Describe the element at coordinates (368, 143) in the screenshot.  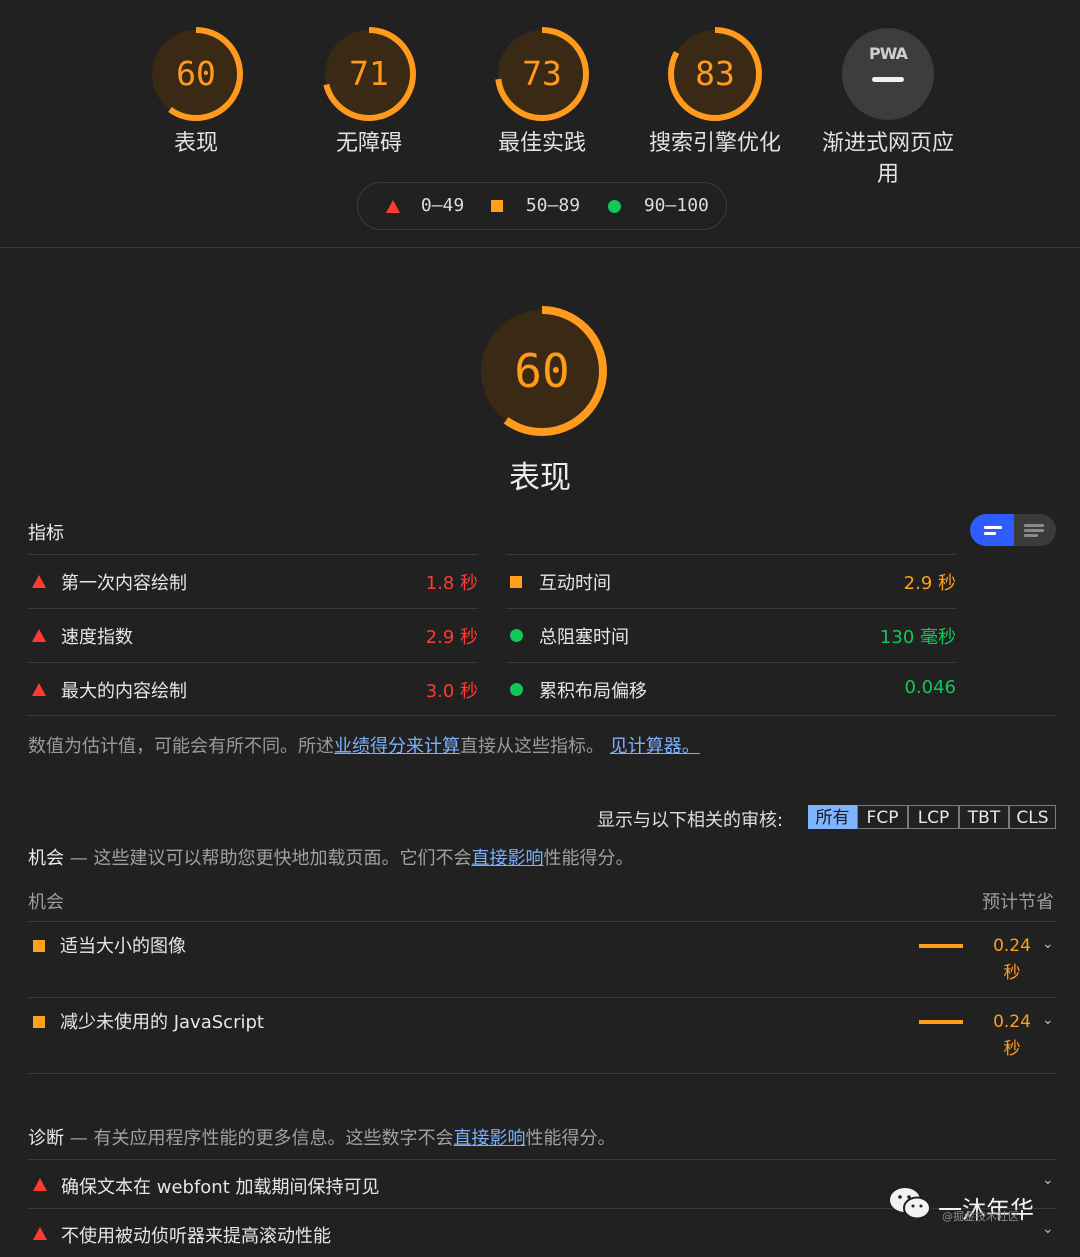
I see `gauge-label: 无障碍` at that location.